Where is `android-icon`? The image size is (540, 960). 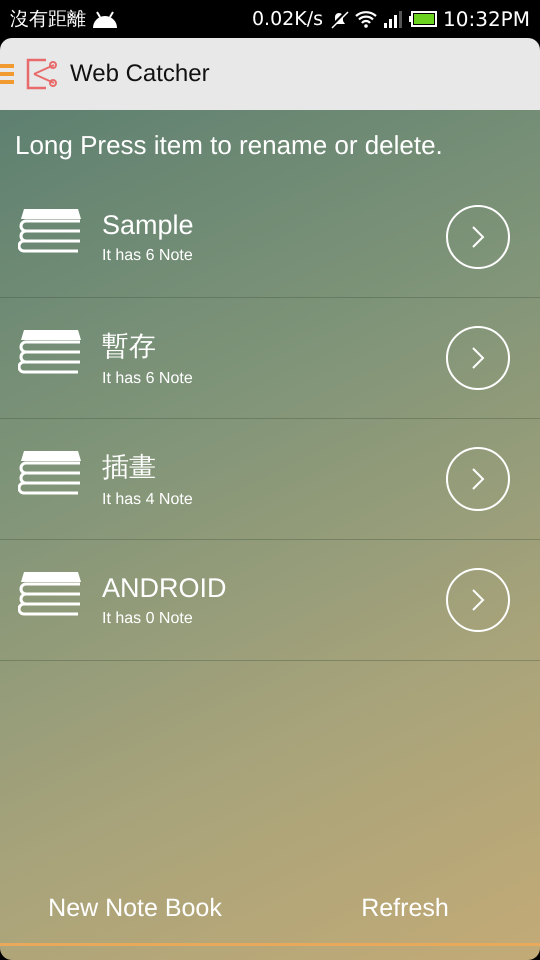
android-icon is located at coordinates (105, 19).